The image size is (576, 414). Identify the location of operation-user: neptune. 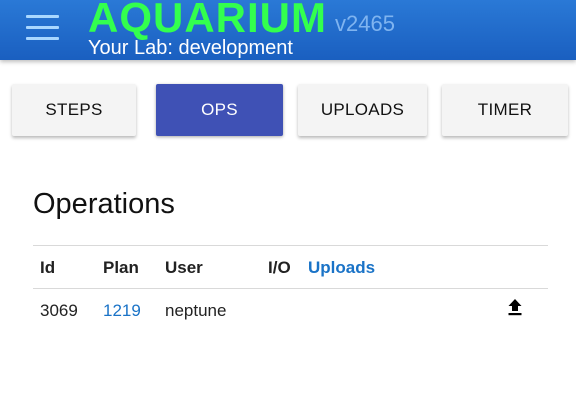
(196, 310).